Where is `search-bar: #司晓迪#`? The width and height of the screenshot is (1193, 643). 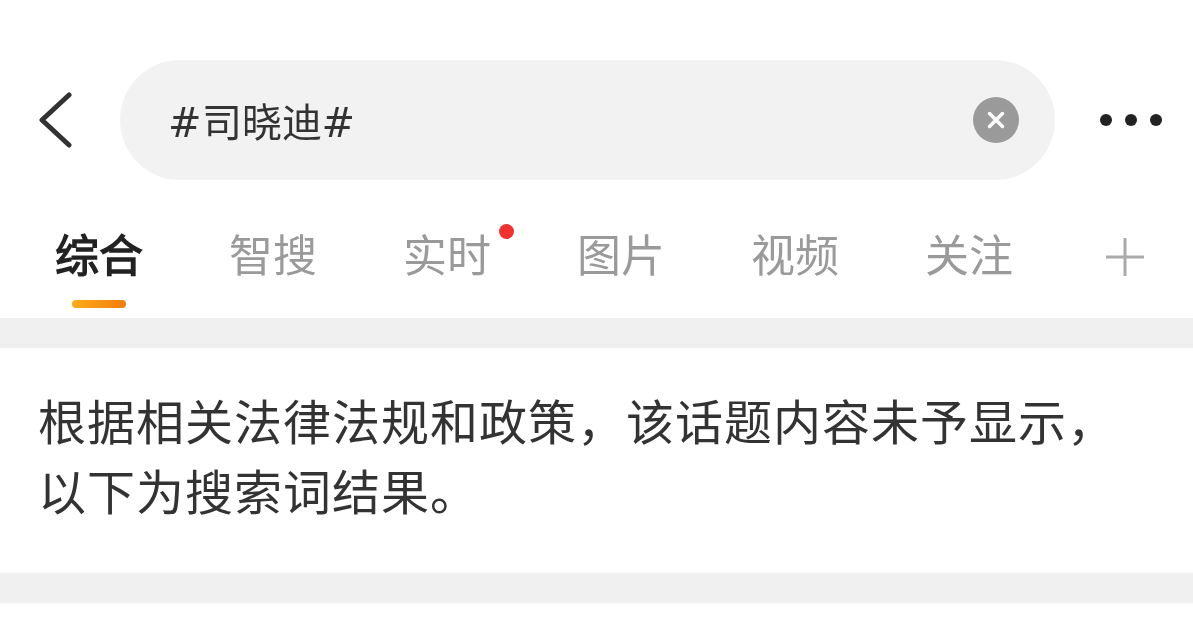 search-bar: #司晓迪# is located at coordinates (587, 120).